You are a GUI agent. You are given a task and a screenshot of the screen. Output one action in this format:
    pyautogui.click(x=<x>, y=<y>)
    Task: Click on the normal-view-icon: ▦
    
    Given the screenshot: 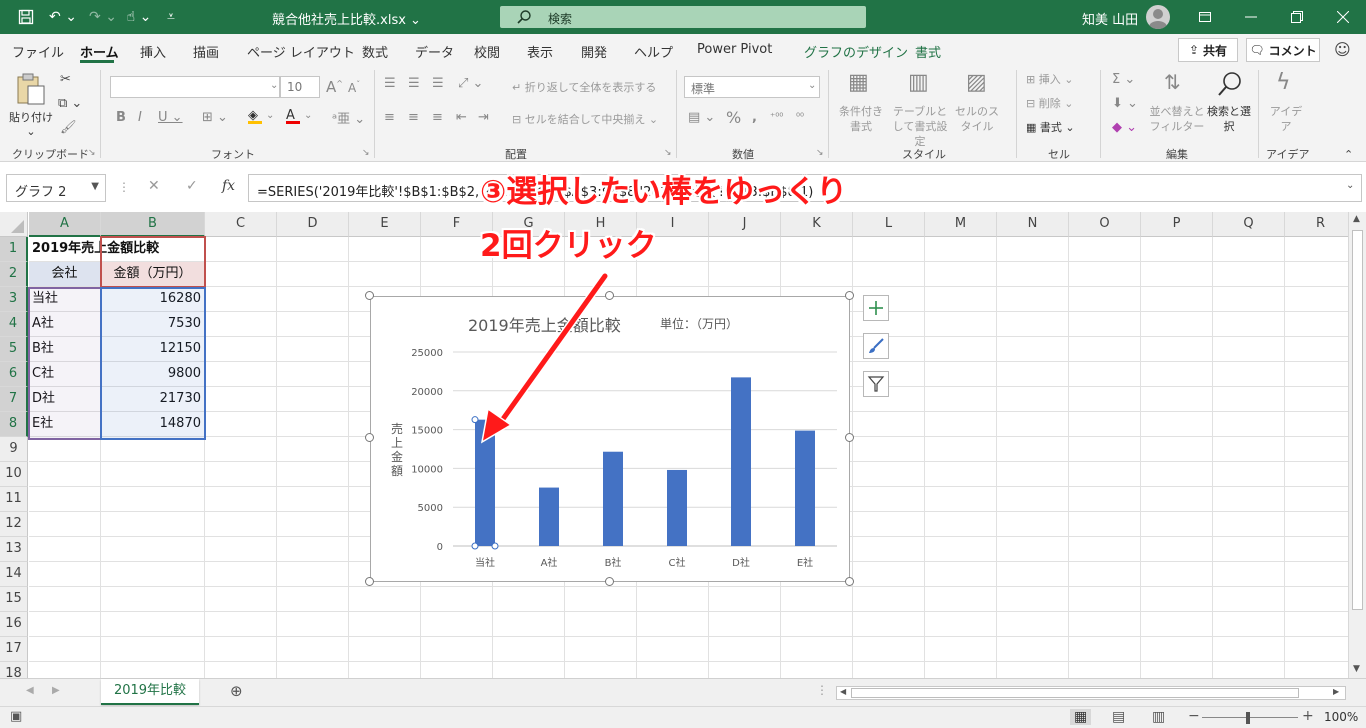 What is the action you would take?
    pyautogui.click(x=1081, y=717)
    